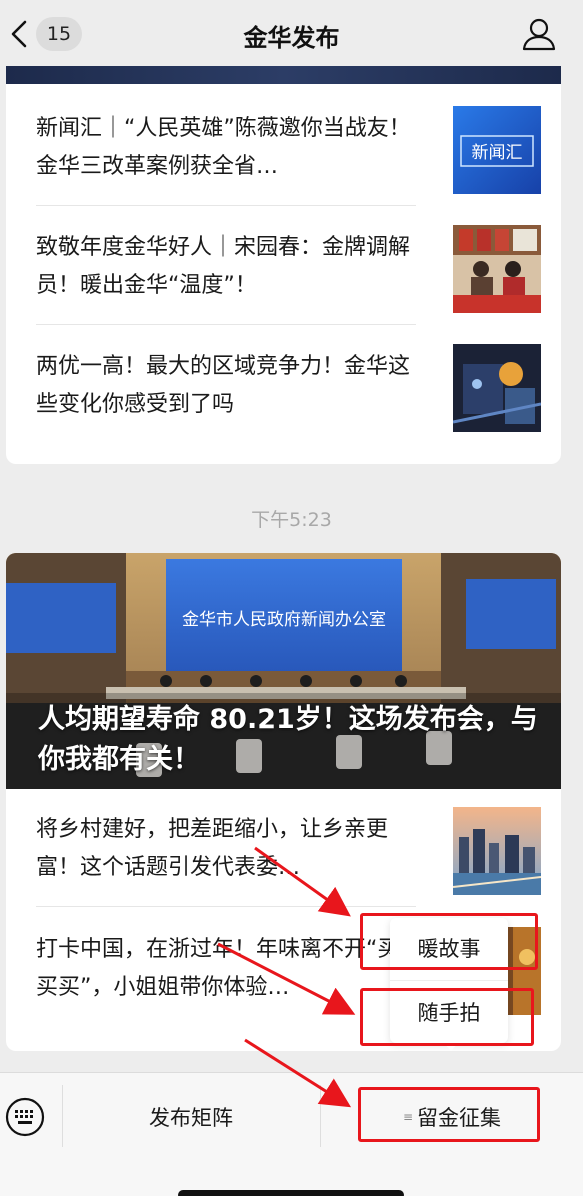  I want to click on menu-publish-matrix: 发布矩阵, so click(191, 1117).